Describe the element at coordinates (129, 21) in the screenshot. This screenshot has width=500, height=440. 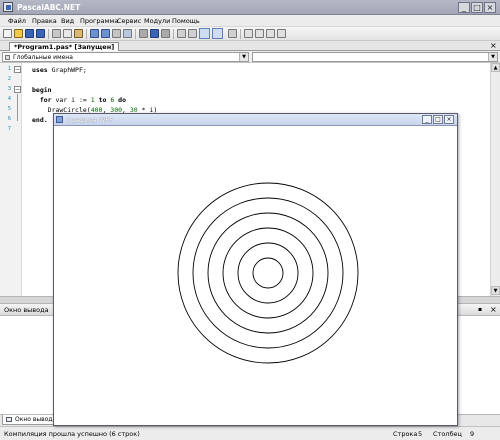
I see `menu-tools: Сервис` at that location.